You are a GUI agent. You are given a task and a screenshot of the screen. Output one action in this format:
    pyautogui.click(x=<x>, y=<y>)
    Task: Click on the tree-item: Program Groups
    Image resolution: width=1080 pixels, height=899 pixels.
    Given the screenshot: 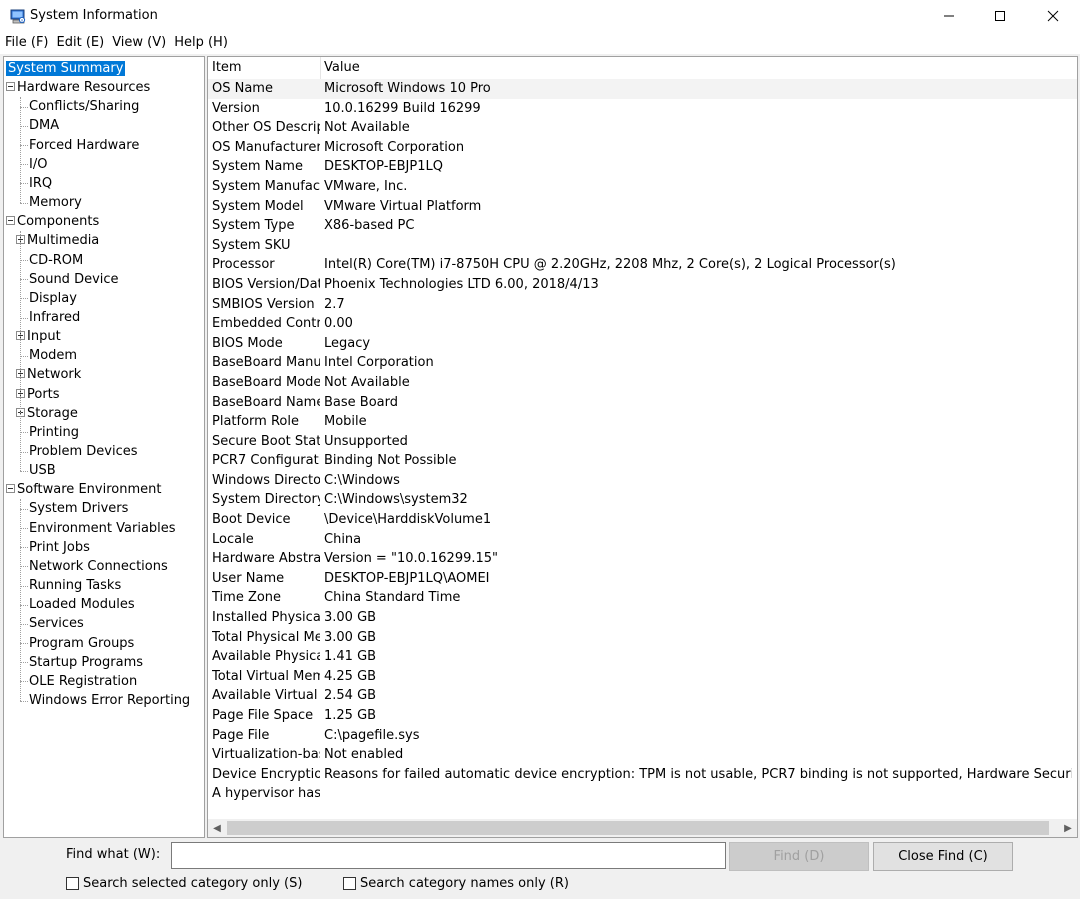 What is the action you would take?
    pyautogui.click(x=75, y=643)
    